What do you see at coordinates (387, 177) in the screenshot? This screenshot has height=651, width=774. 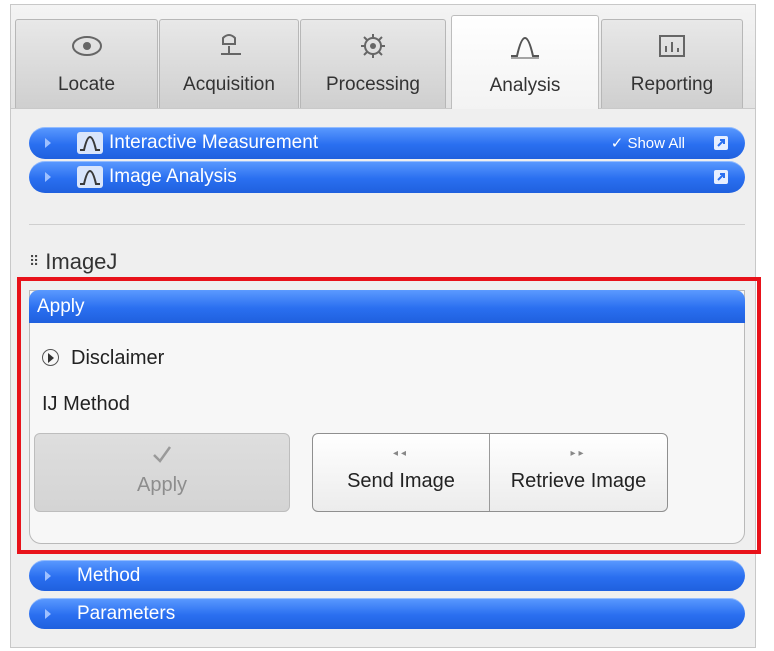 I see `image-analysis-header: Image Analysis` at bounding box center [387, 177].